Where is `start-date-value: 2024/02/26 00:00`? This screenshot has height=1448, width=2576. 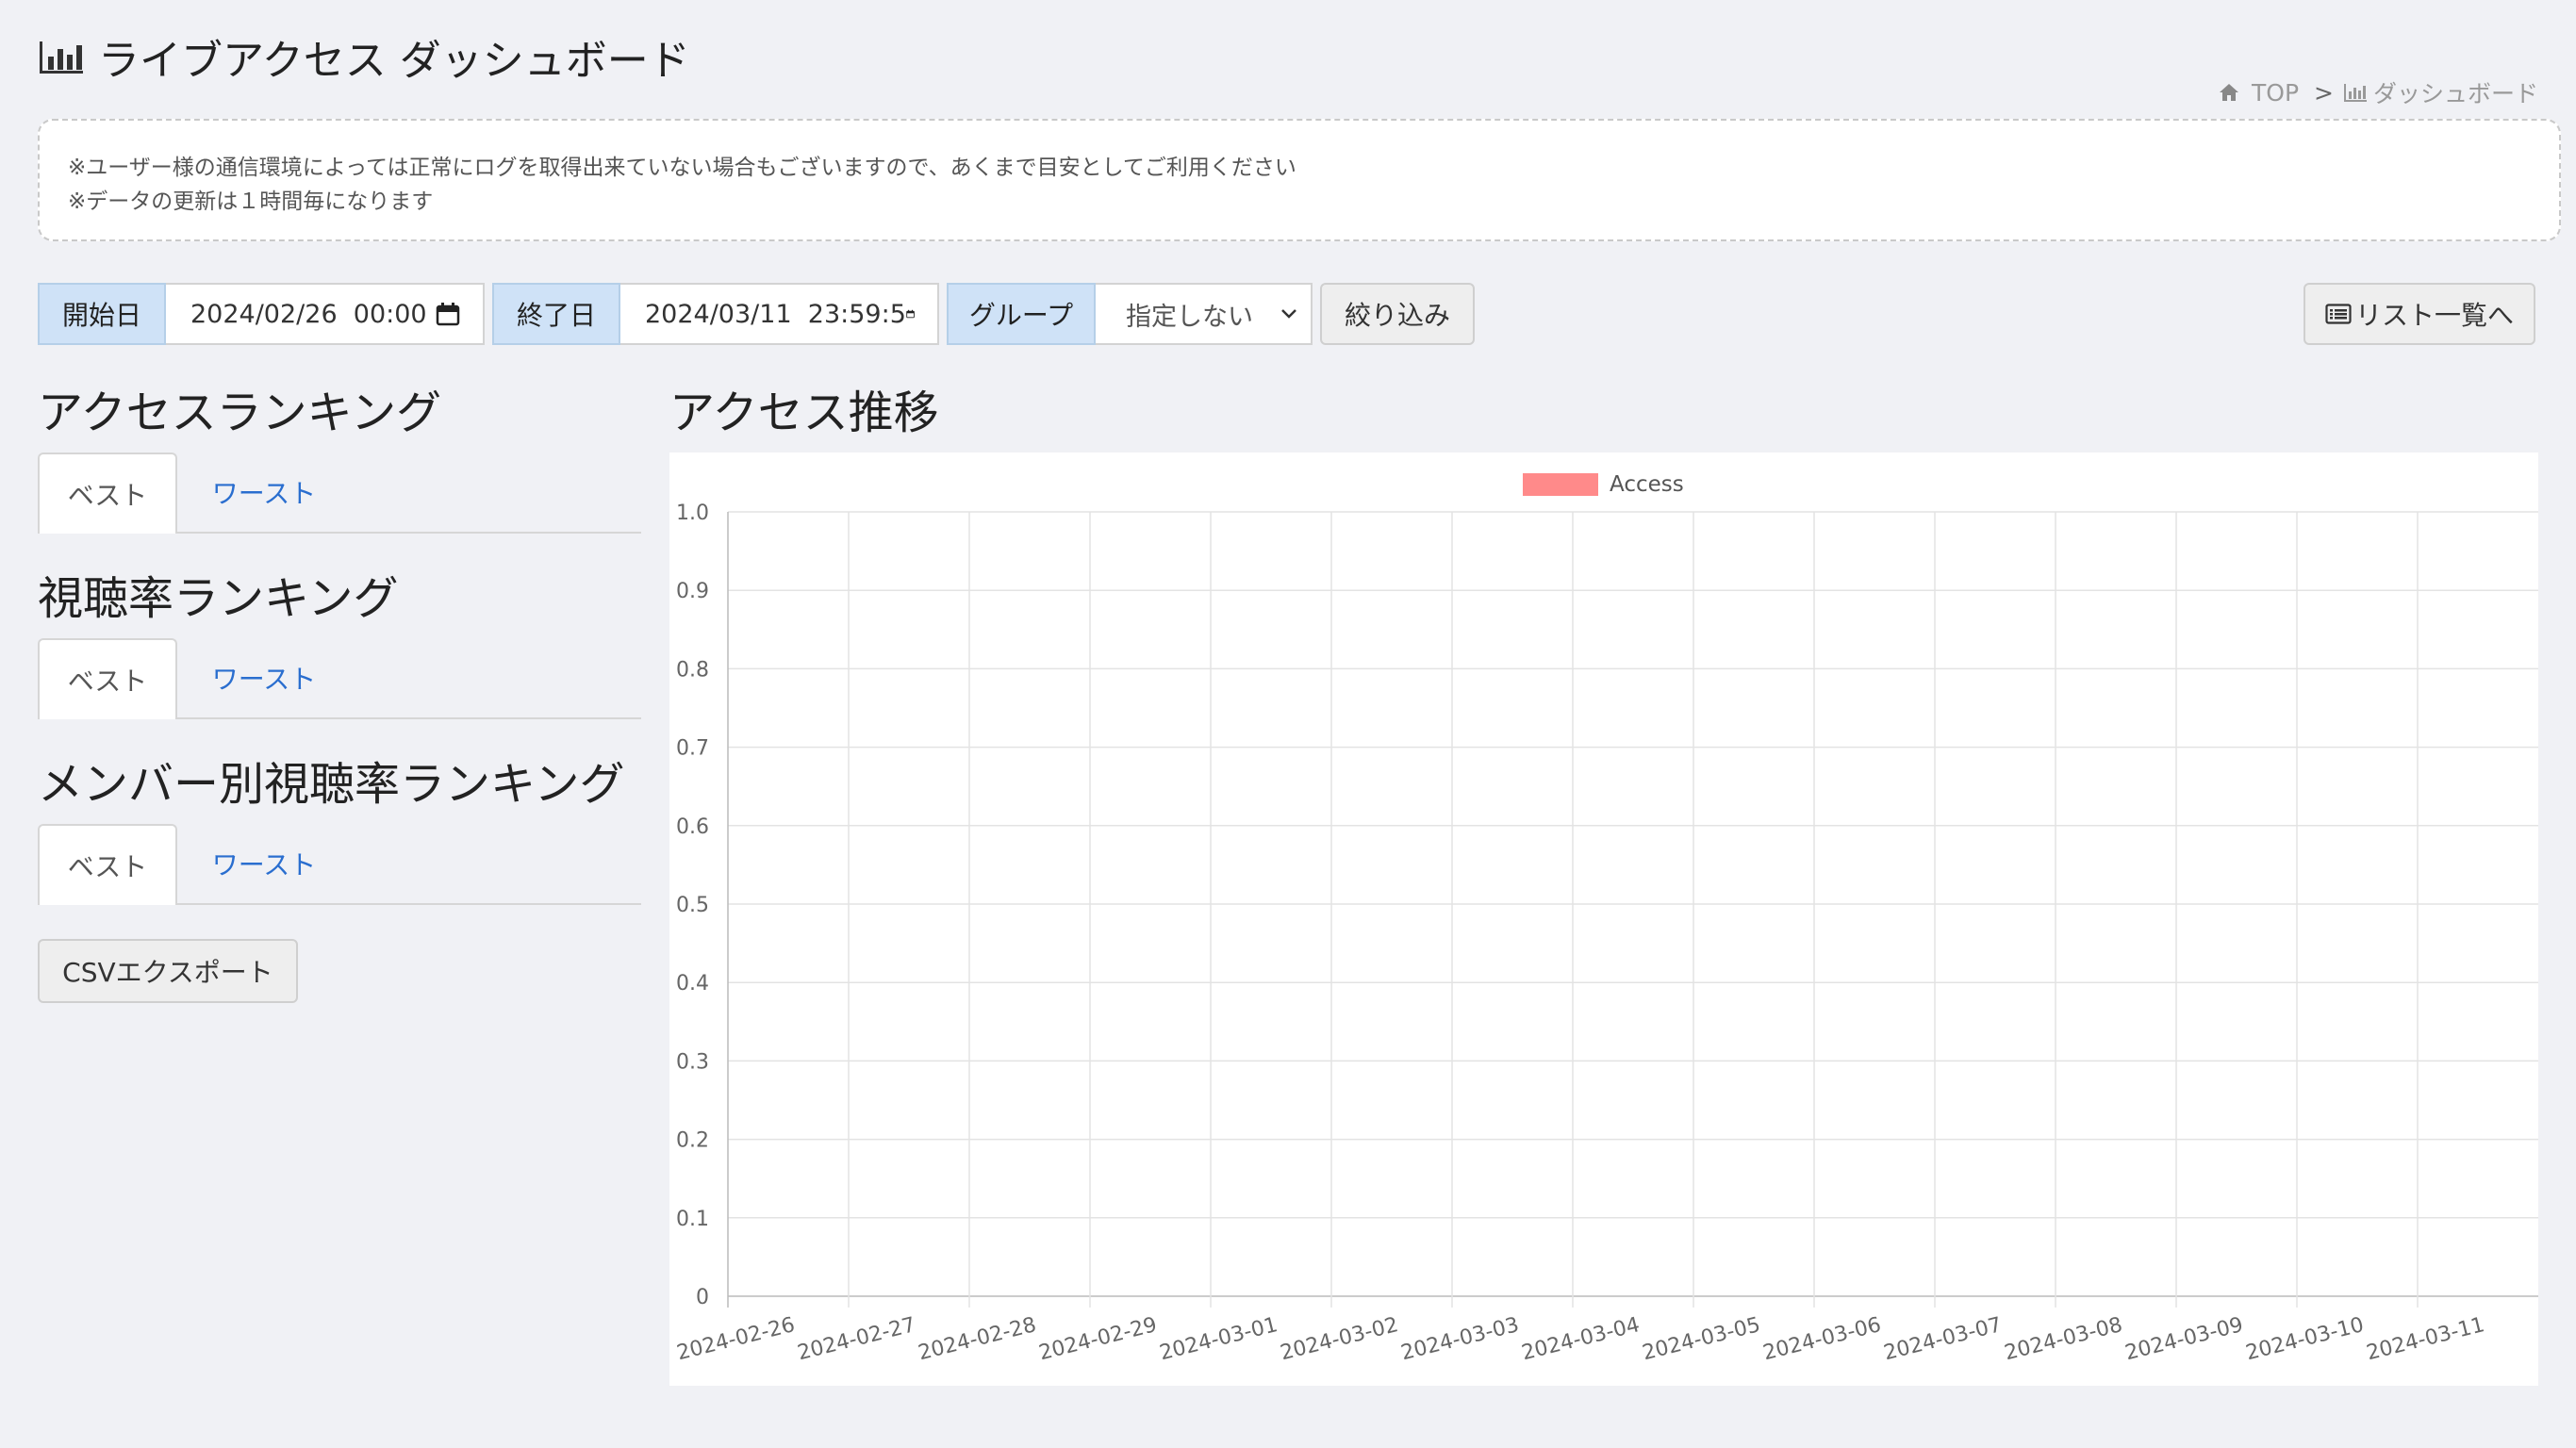
start-date-value: 2024/02/26 00:00 is located at coordinates (308, 314).